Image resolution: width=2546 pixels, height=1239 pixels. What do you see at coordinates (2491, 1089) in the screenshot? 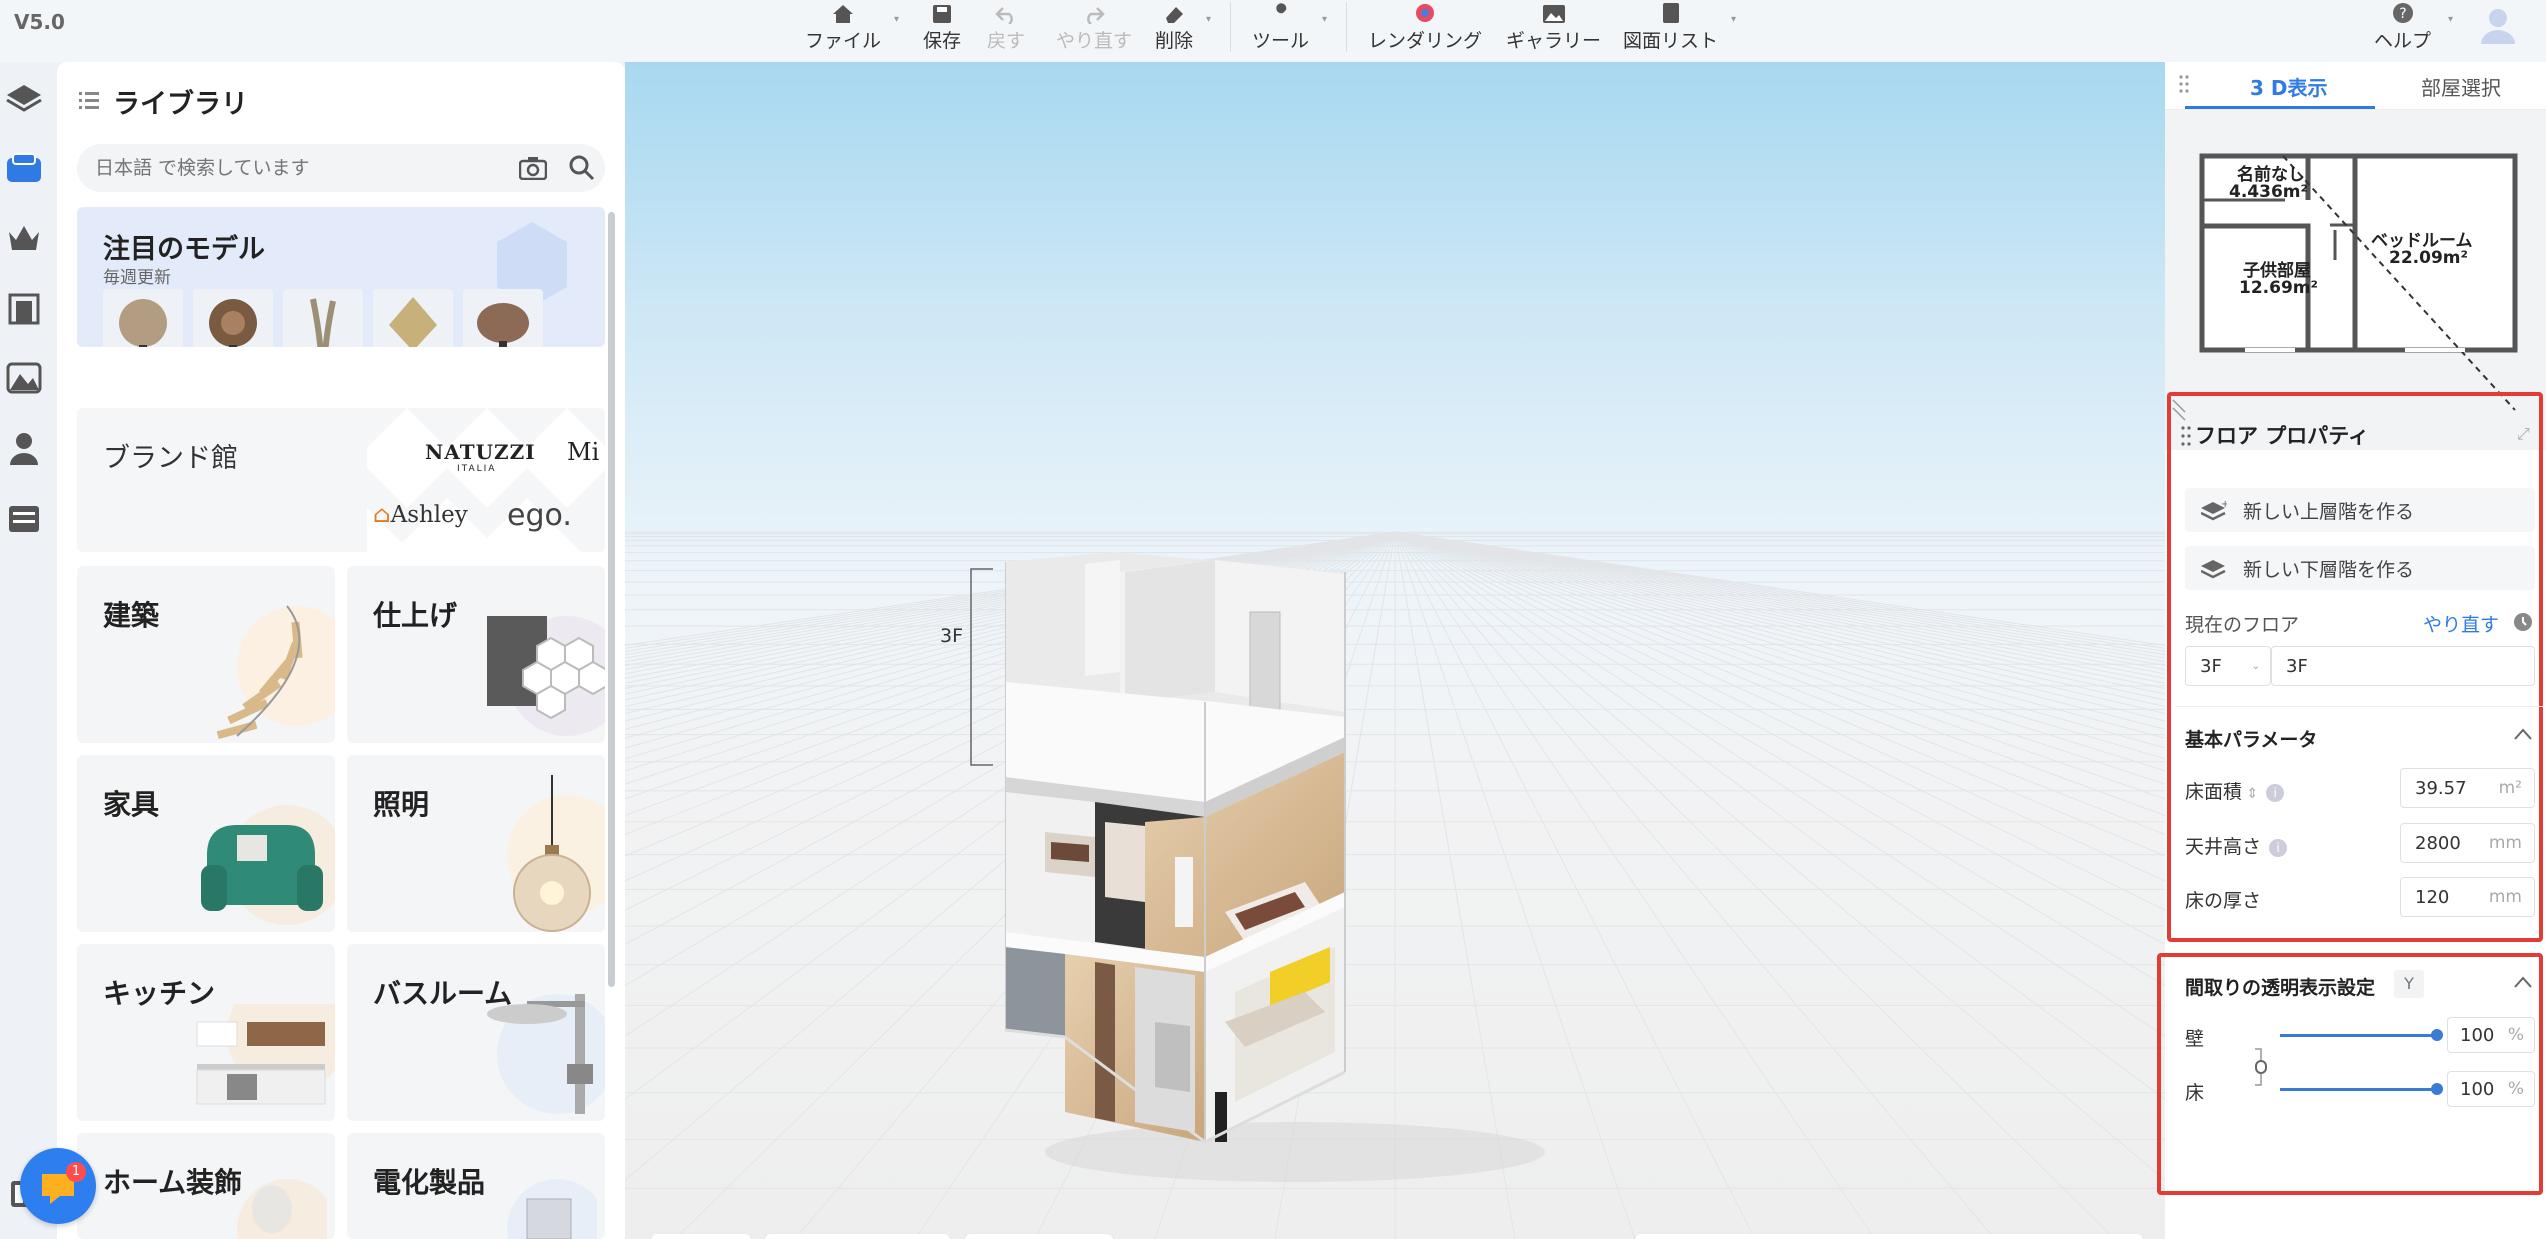
I see `floor-transparency-input: 100%` at bounding box center [2491, 1089].